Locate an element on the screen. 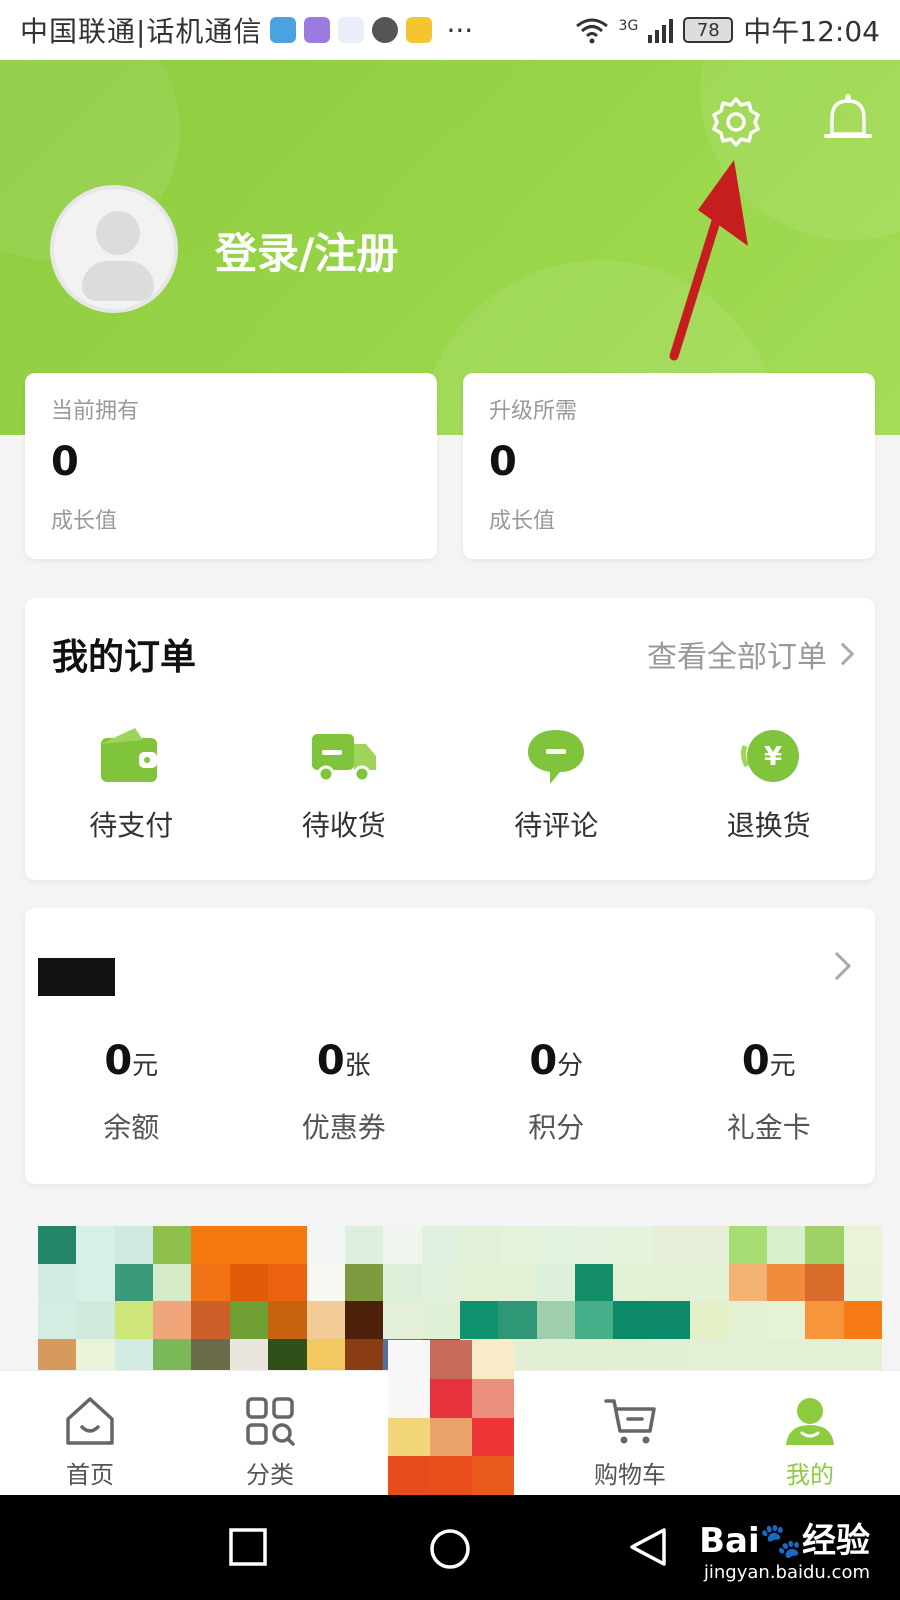 The width and height of the screenshot is (900, 1600). notification-bell-icon is located at coordinates (848, 121).